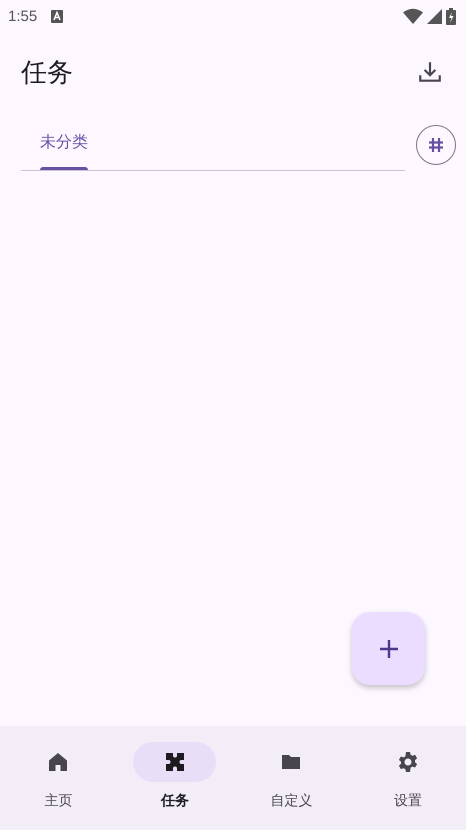  I want to click on tag-button, so click(436, 144).